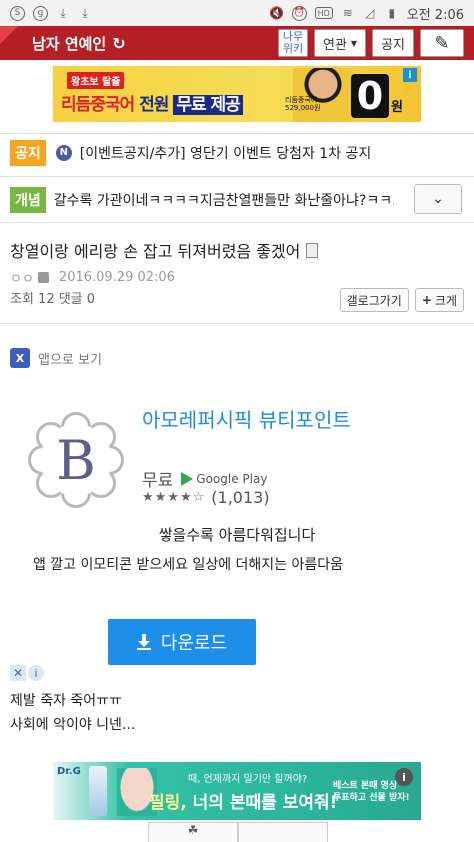 This screenshot has width=474, height=842. I want to click on gallery-title: 남자 연예인 ↻, so click(79, 43).